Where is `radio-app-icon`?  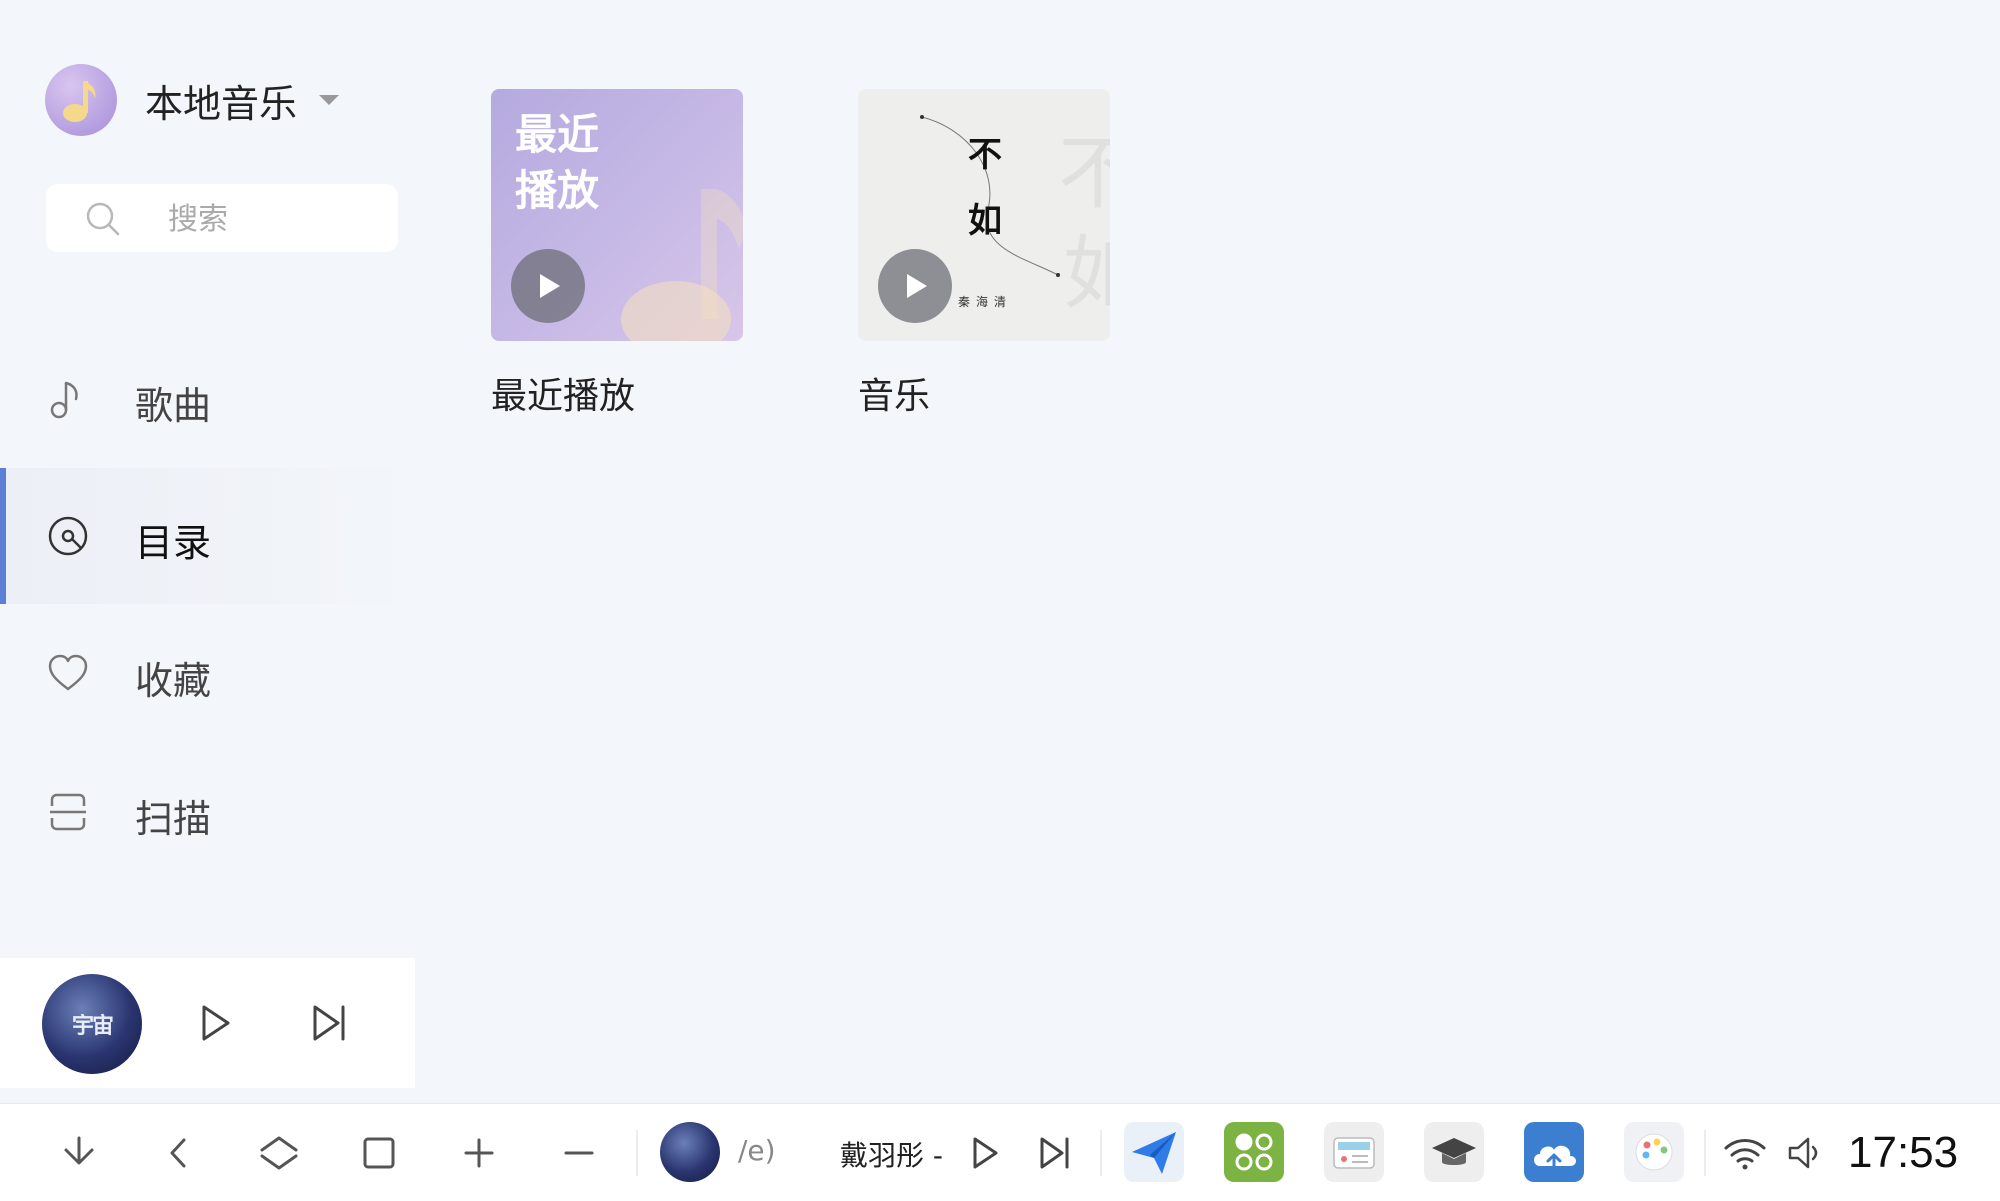 radio-app-icon is located at coordinates (1354, 1152).